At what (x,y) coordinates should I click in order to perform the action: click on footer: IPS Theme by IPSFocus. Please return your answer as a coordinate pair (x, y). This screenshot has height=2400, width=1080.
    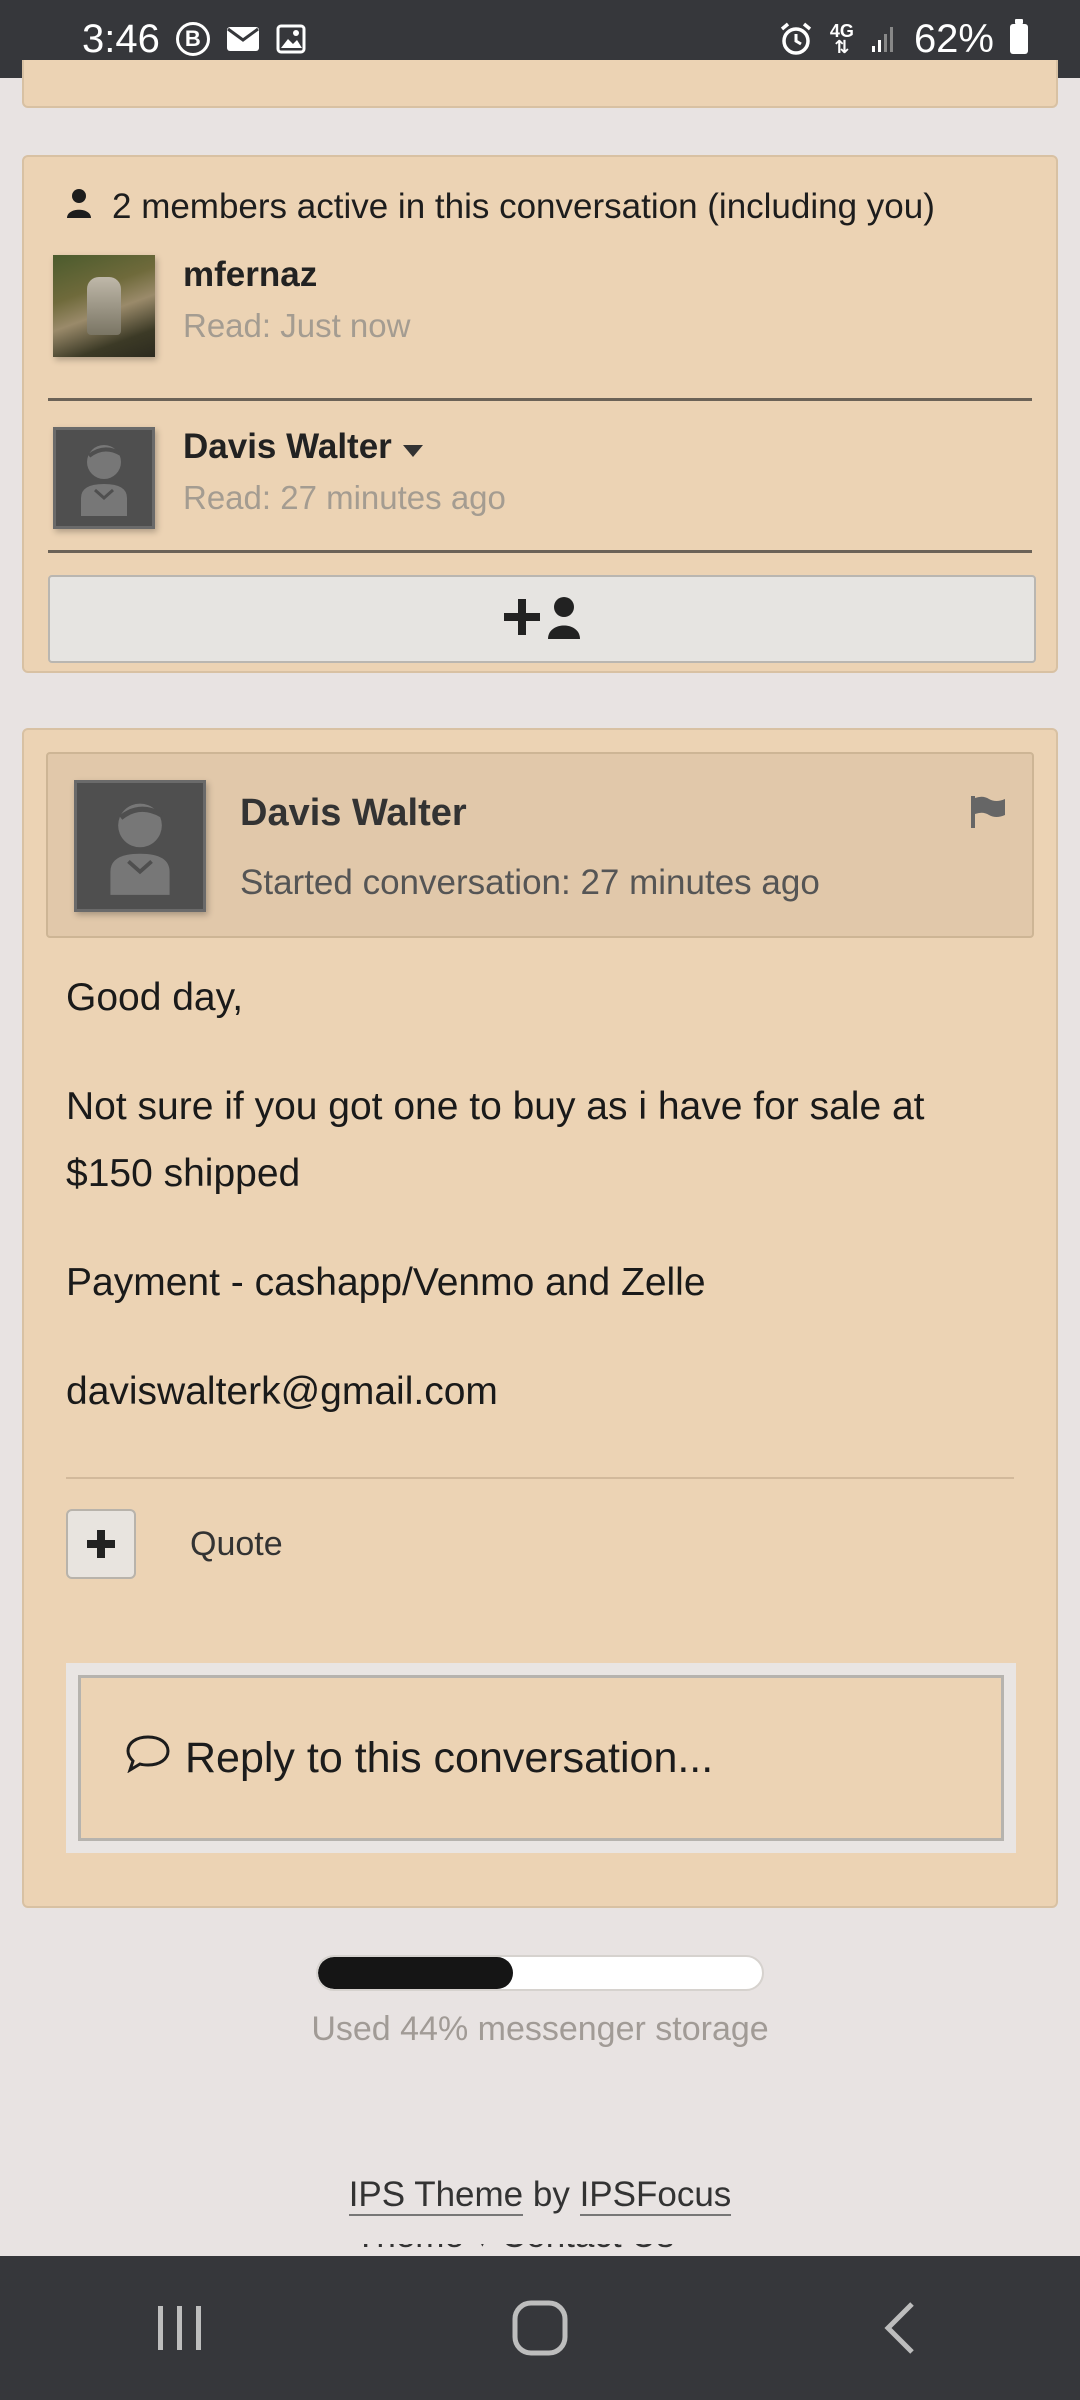
    Looking at the image, I should click on (540, 2195).